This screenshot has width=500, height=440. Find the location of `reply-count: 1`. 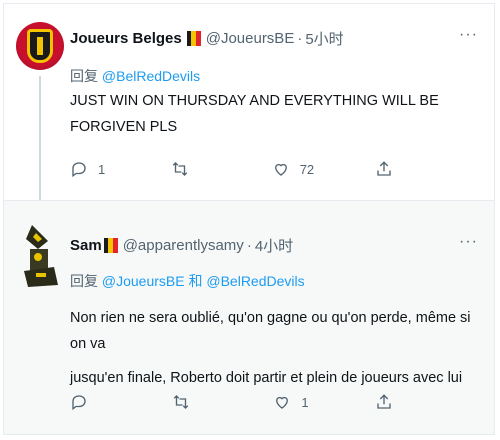

reply-count: 1 is located at coordinates (102, 169).